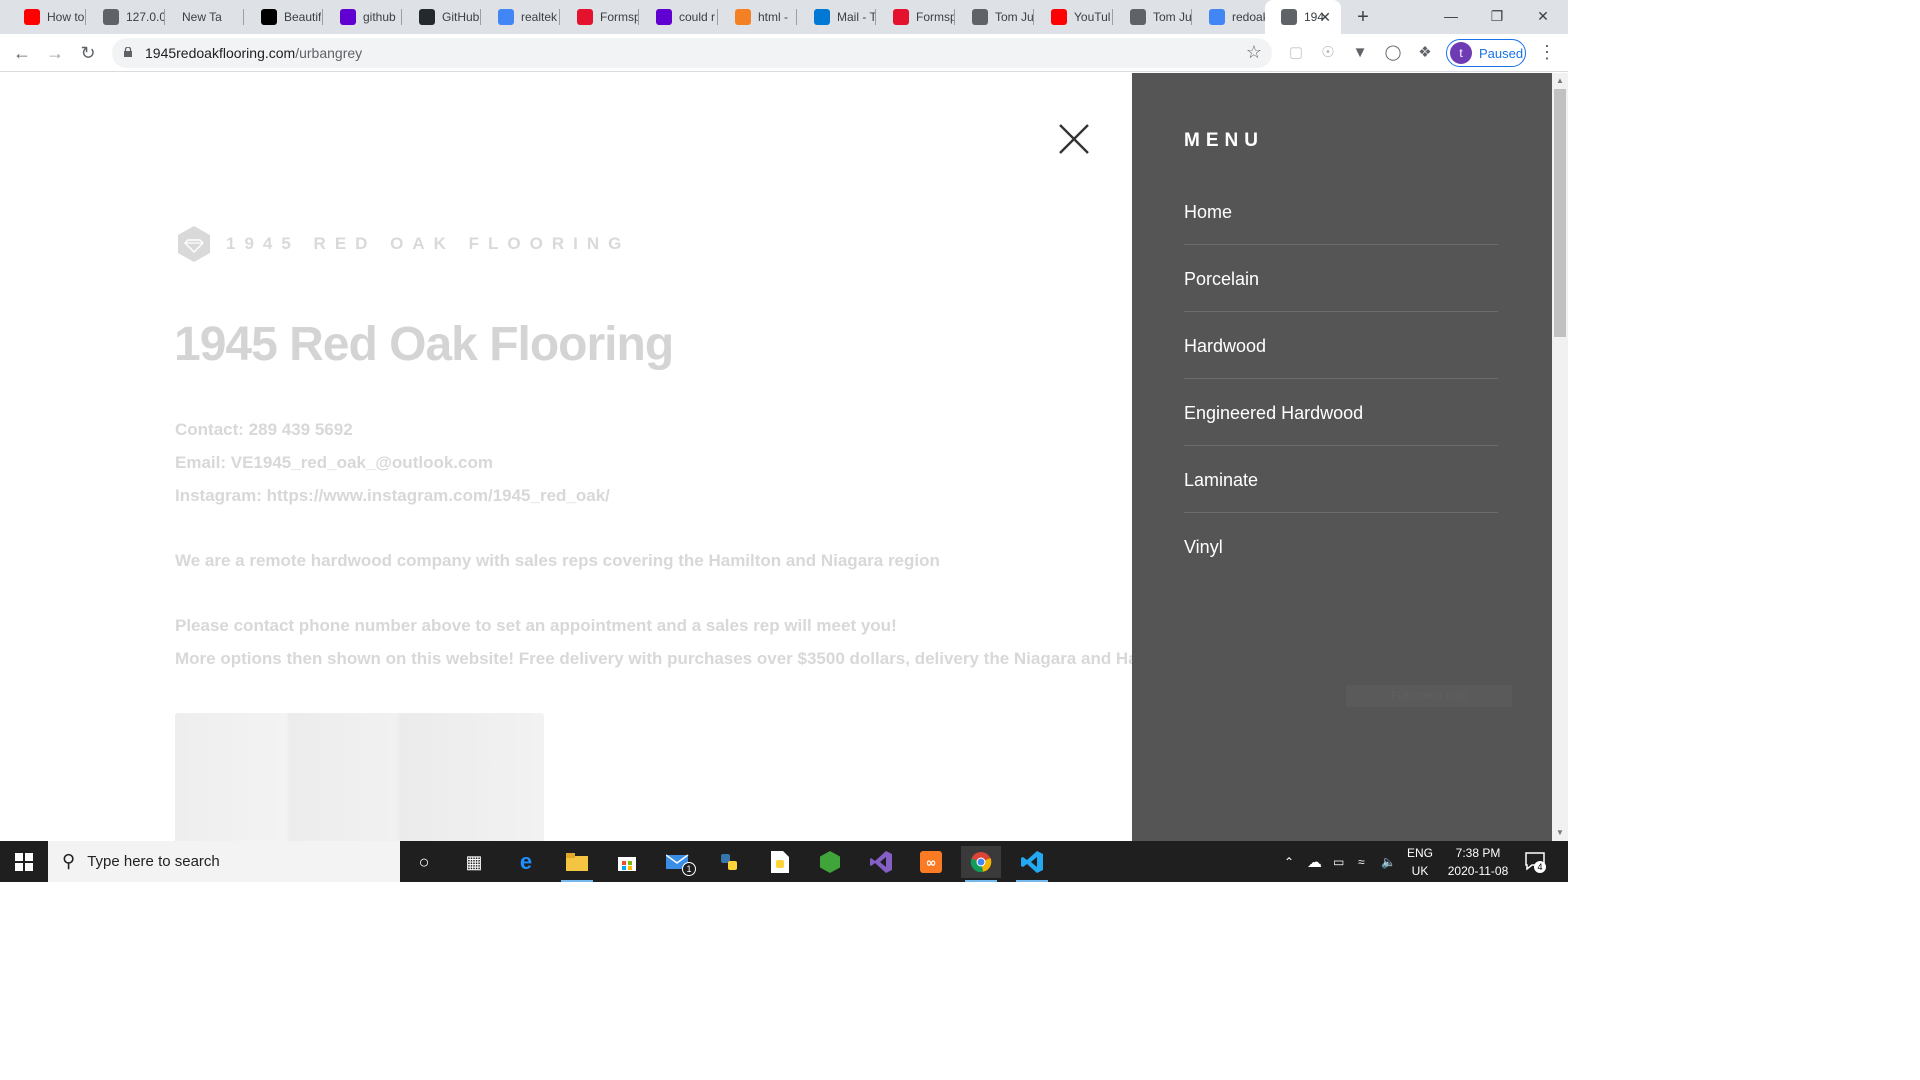  I want to click on battery-icon: ▭, so click(1338, 861).